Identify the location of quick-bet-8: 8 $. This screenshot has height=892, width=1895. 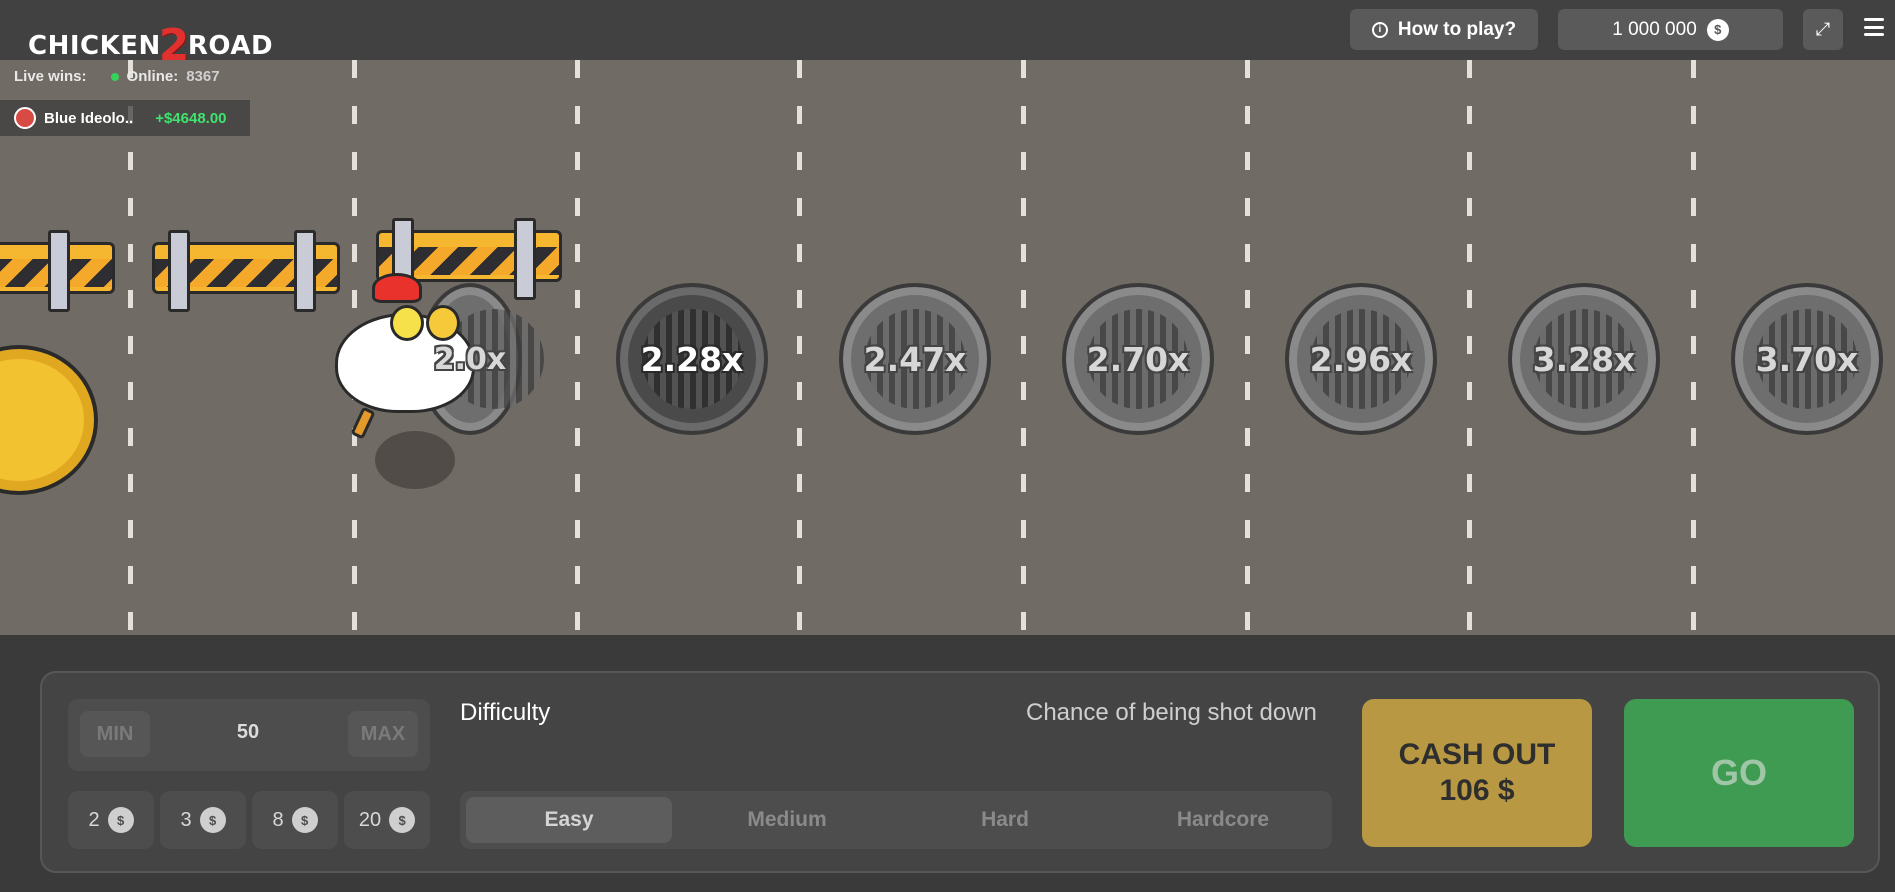
(295, 820).